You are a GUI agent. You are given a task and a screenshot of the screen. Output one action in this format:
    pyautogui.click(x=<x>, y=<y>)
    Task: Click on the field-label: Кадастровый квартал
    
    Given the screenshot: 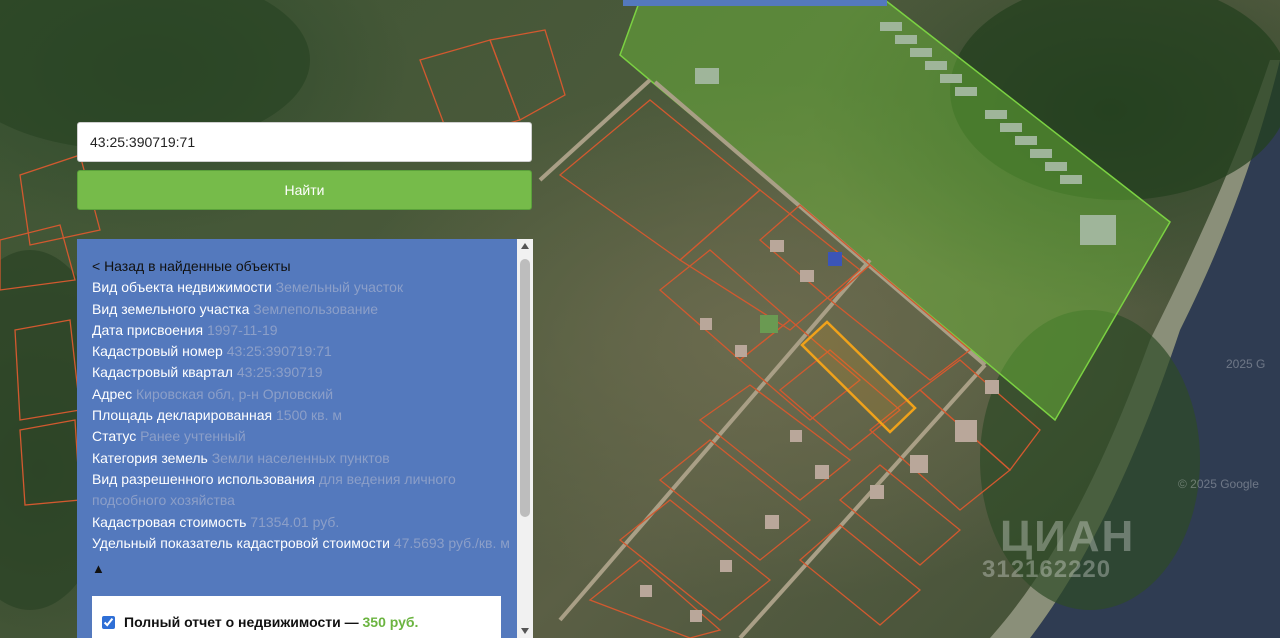 What is the action you would take?
    pyautogui.click(x=162, y=372)
    